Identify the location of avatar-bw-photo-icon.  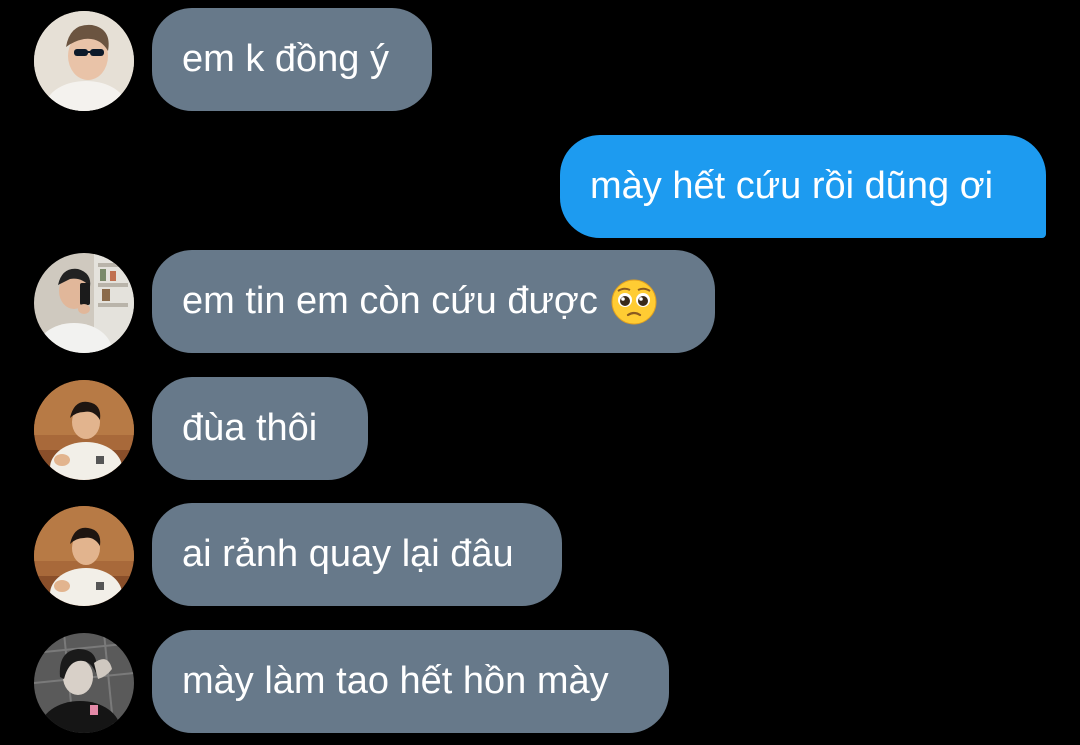
(84, 683).